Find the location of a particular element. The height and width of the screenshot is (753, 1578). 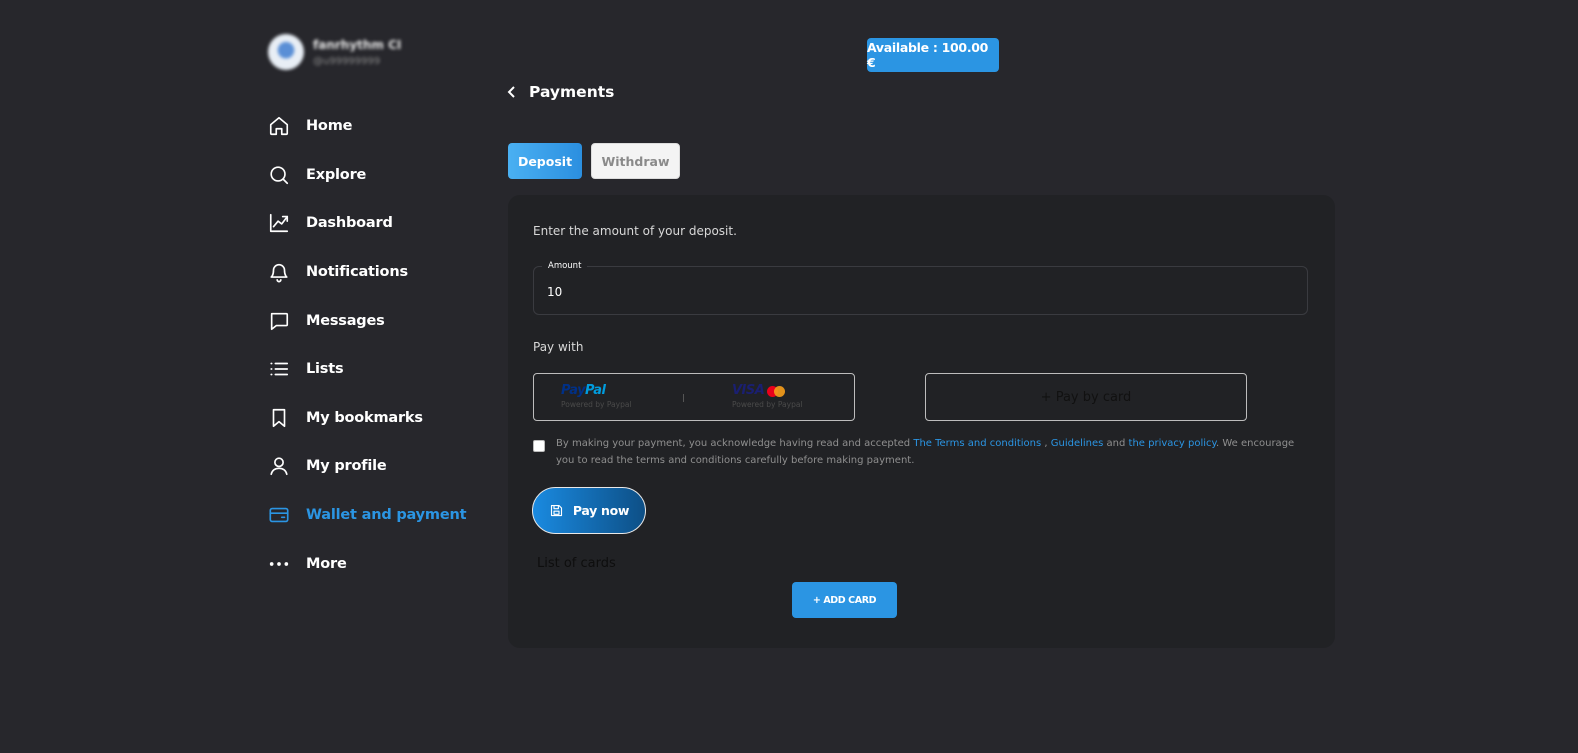

deposit-intro: Enter the amount of your deposit. is located at coordinates (635, 231).